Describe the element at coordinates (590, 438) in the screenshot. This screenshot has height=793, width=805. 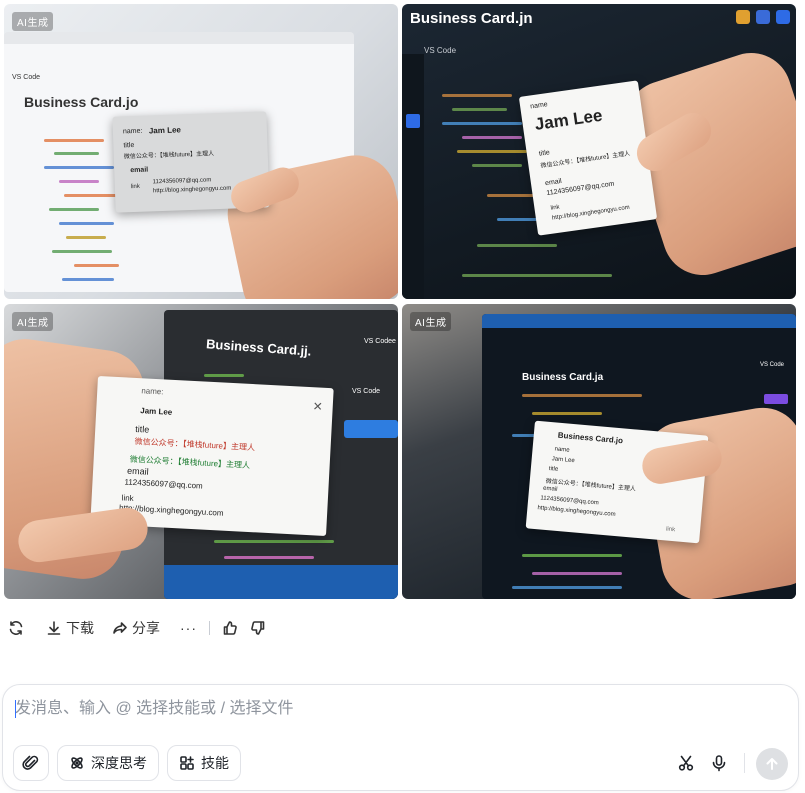
I see `card-heading: Business Card.jo` at that location.